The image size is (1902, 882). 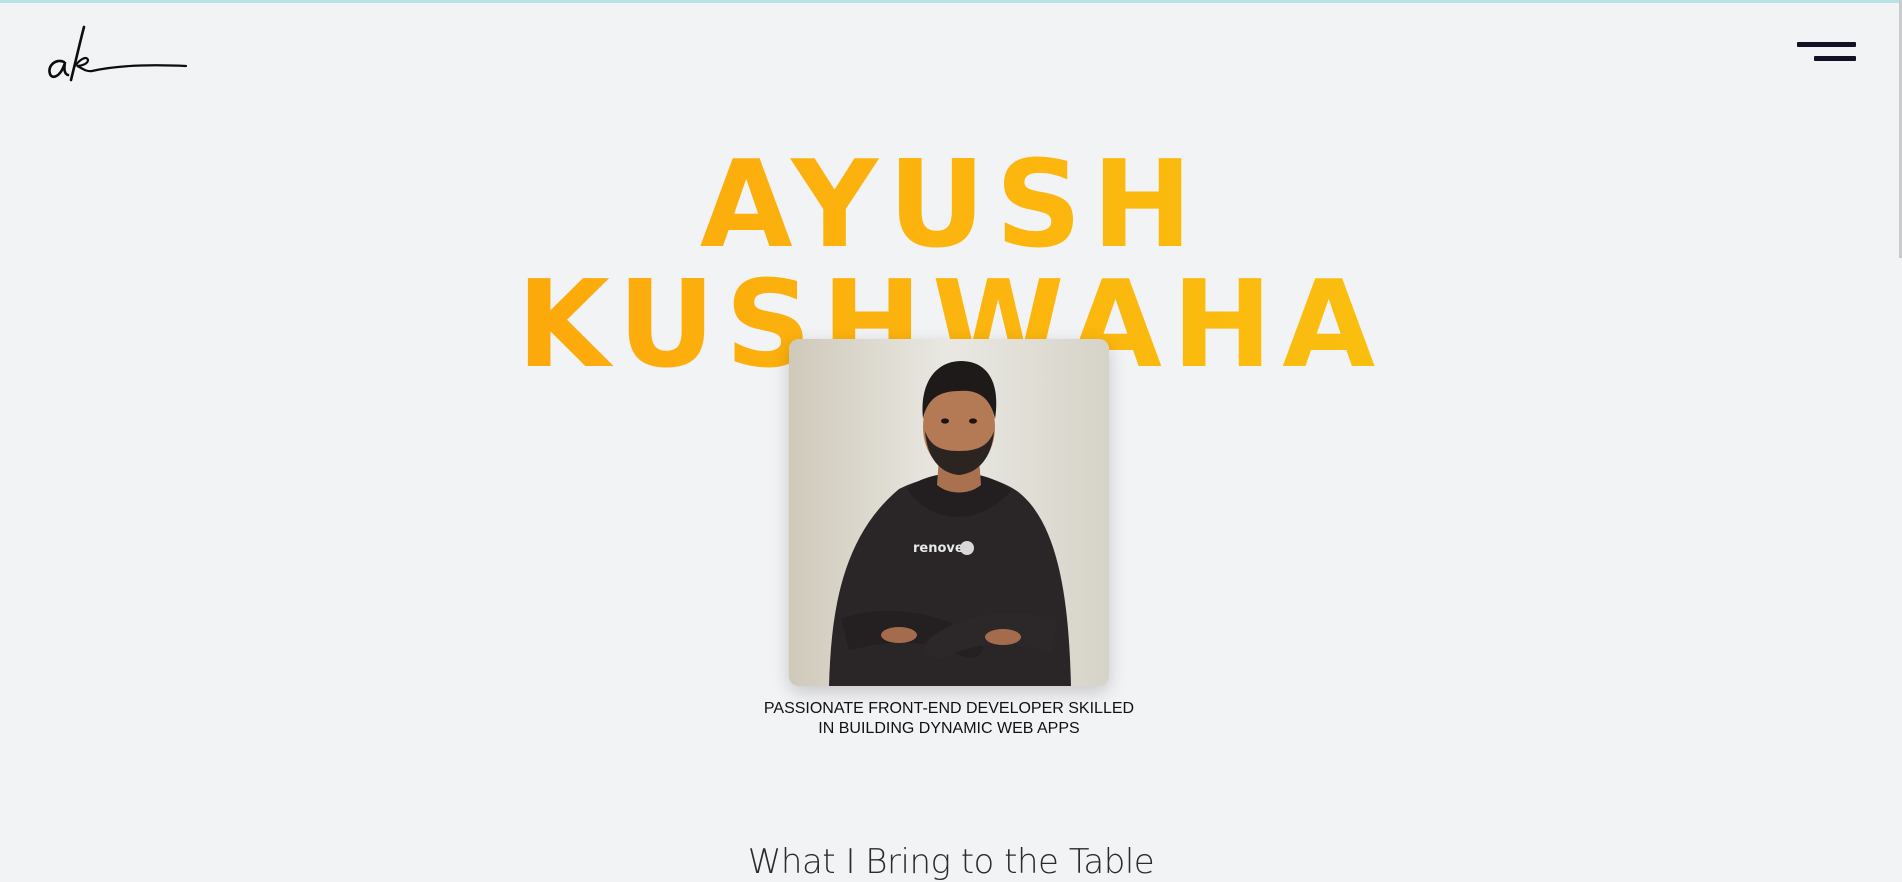 I want to click on profile-photo: renove, so click(x=949, y=512).